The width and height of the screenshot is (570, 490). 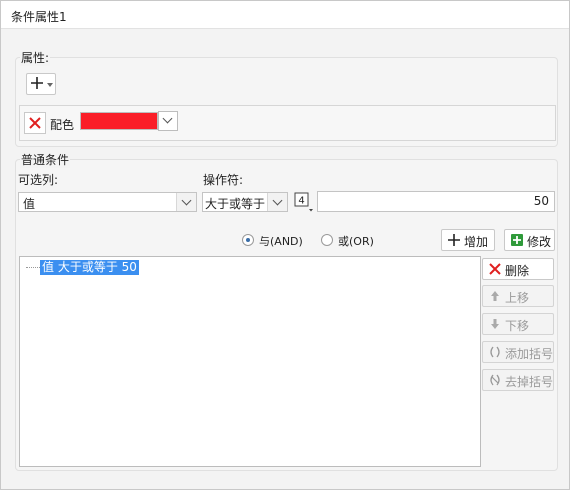 What do you see at coordinates (495, 380) in the screenshot?
I see `remove-bracket-icon` at bounding box center [495, 380].